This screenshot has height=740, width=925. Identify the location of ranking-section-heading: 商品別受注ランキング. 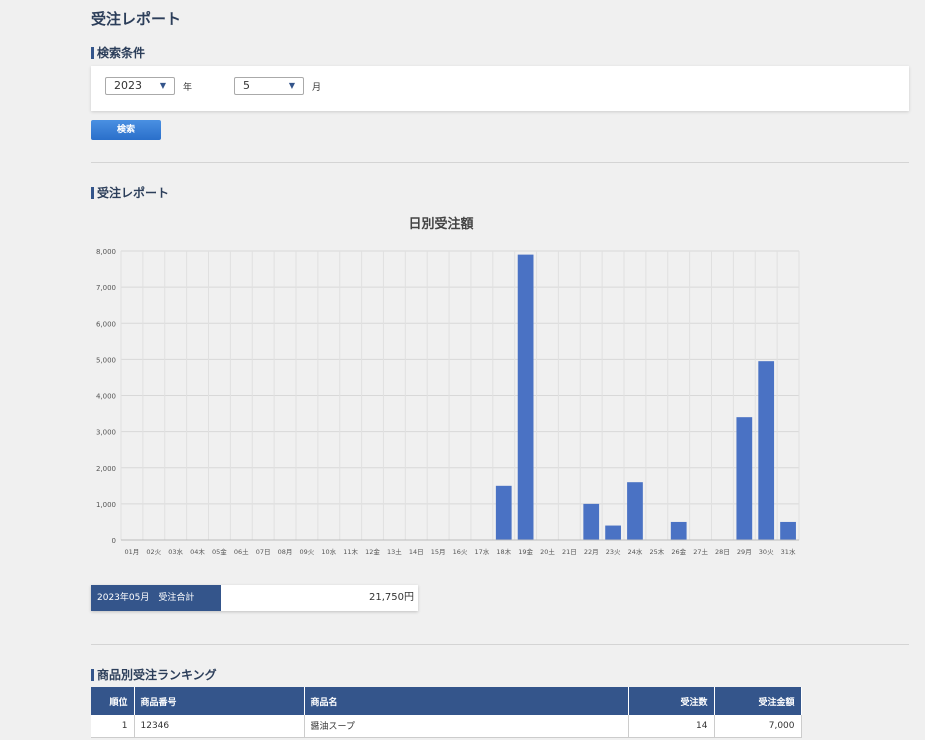
(154, 674).